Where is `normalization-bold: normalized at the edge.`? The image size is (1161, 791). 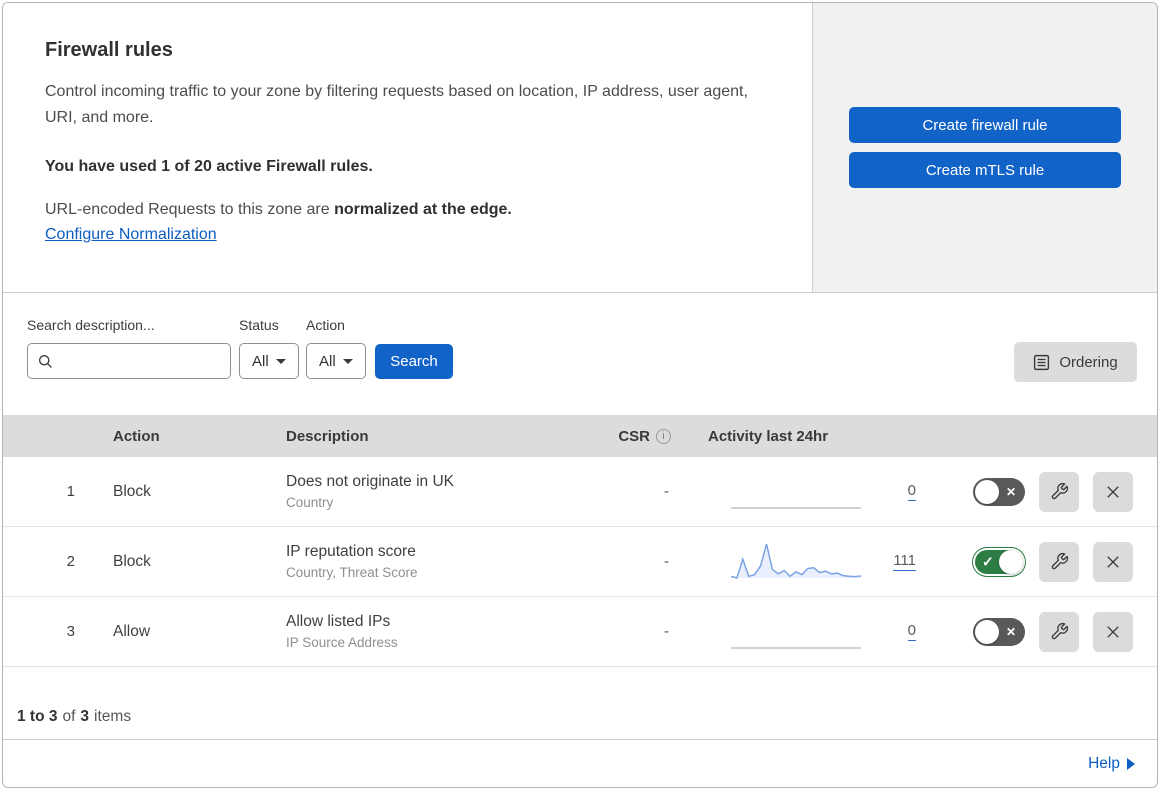
normalization-bold: normalized at the edge. is located at coordinates (423, 209).